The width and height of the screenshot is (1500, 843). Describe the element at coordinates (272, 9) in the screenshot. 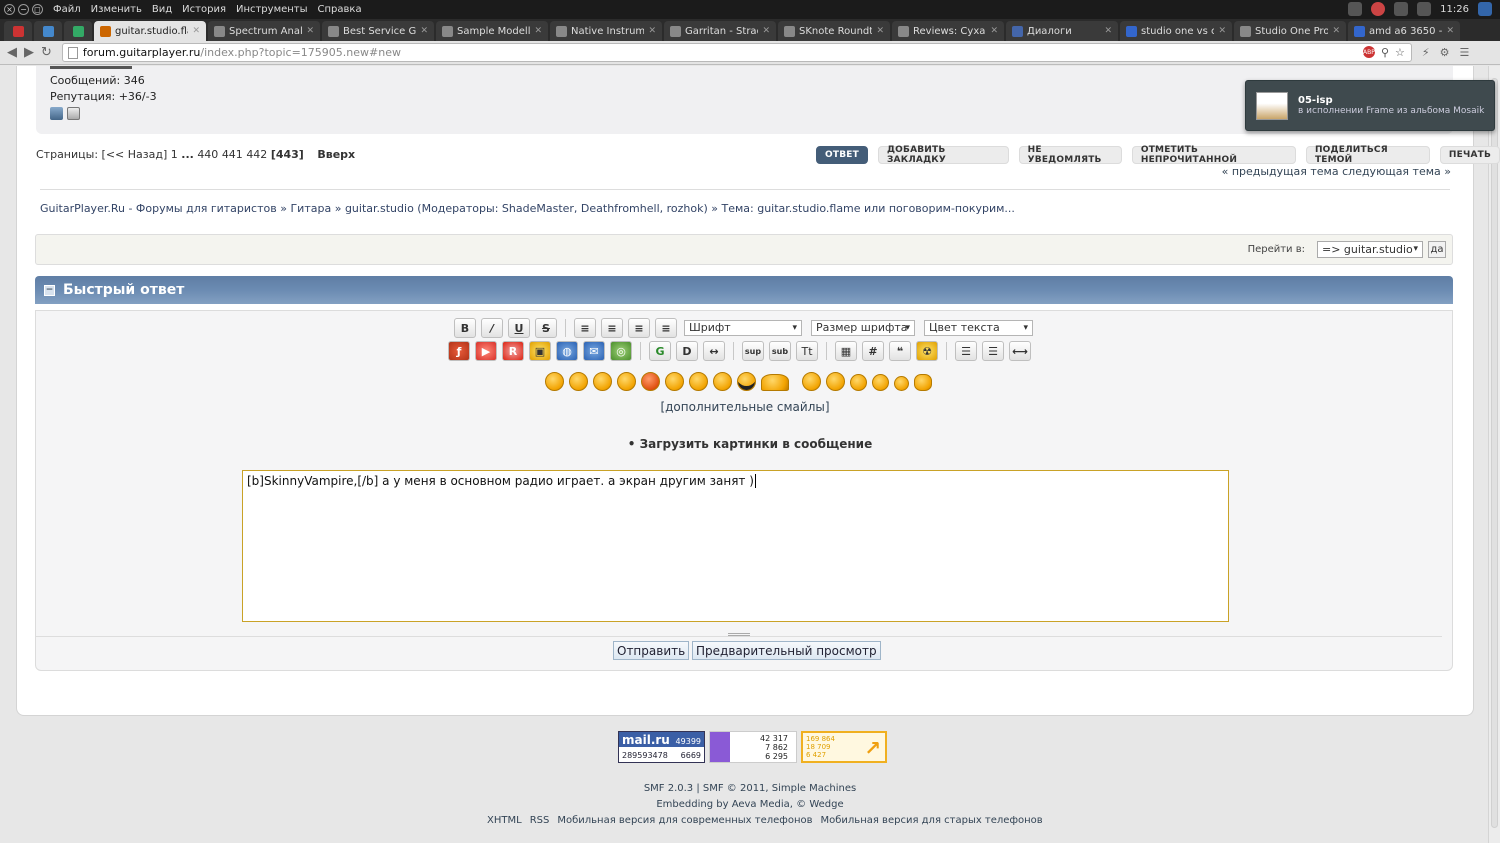

I see `menu-tools: Инструменты` at that location.